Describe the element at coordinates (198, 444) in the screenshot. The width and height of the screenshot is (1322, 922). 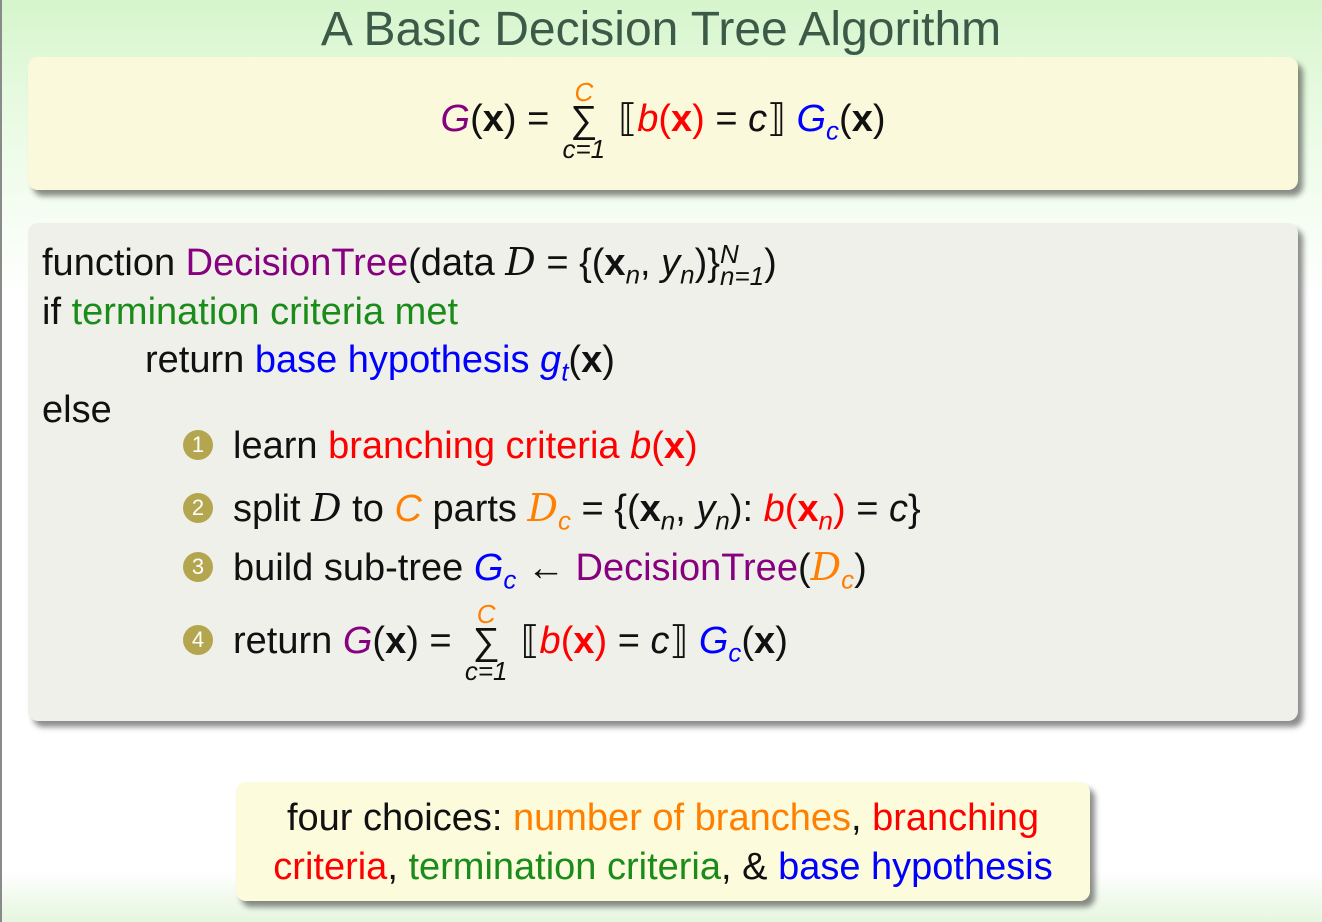
I see `step-number-badge: 1` at that location.